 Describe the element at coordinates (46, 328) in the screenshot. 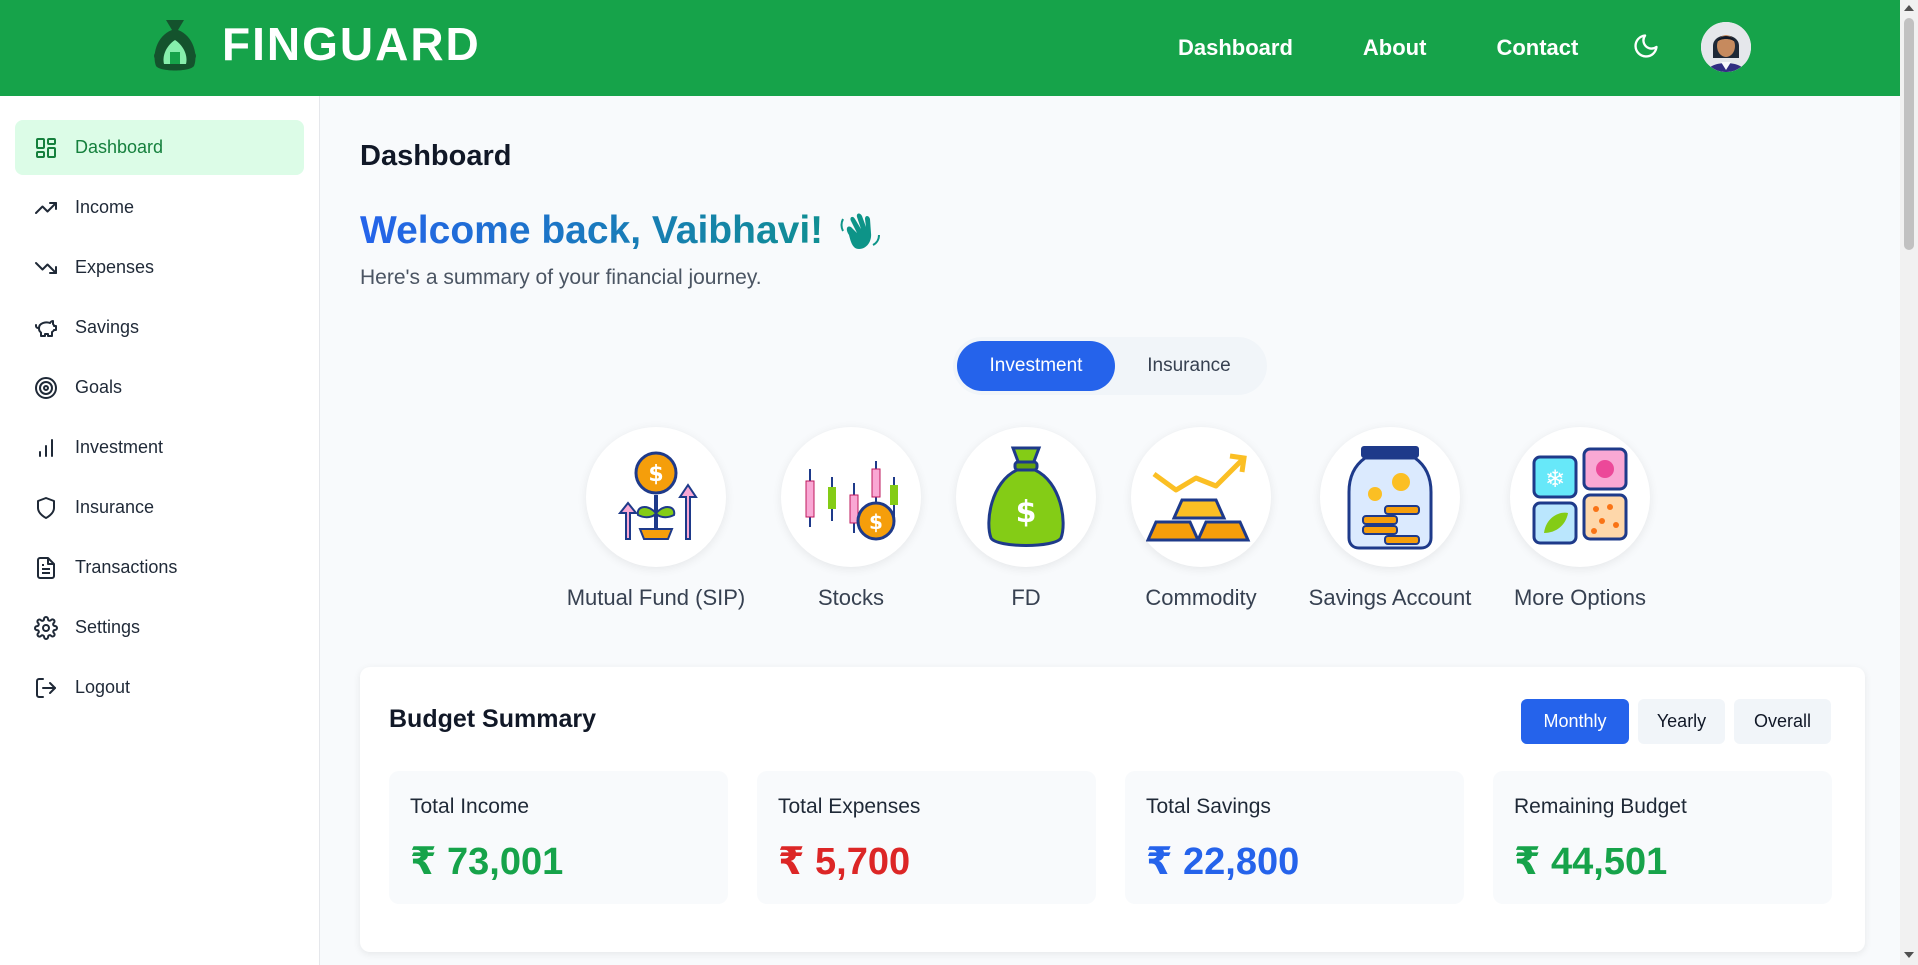

I see `piggy-bank-icon` at that location.